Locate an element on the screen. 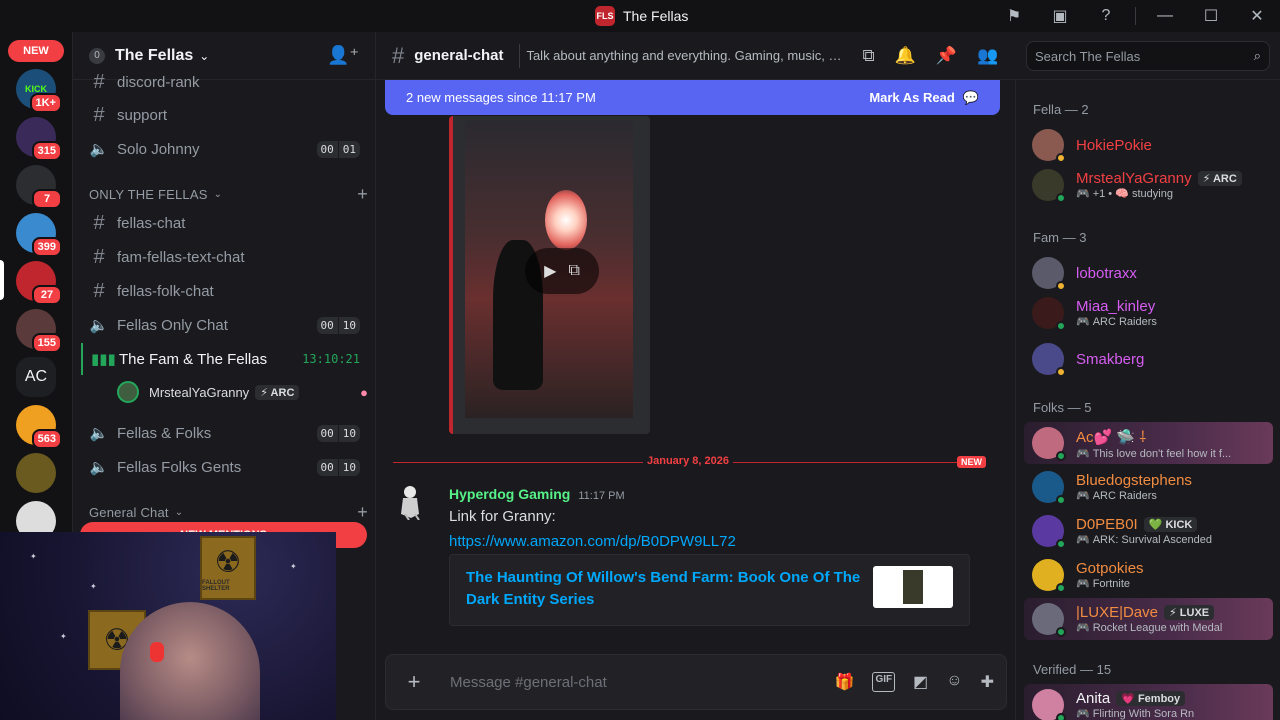  member-name-row: D0PEB0I 💚 KICK is located at coordinates (1144, 524).